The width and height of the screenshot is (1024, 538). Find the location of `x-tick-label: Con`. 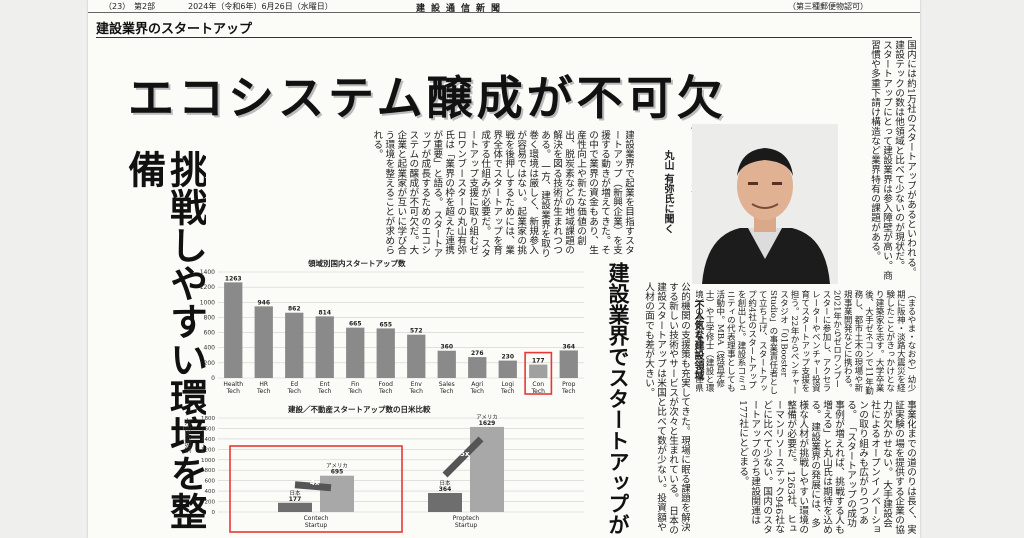

x-tick-label: Con is located at coordinates (538, 384).